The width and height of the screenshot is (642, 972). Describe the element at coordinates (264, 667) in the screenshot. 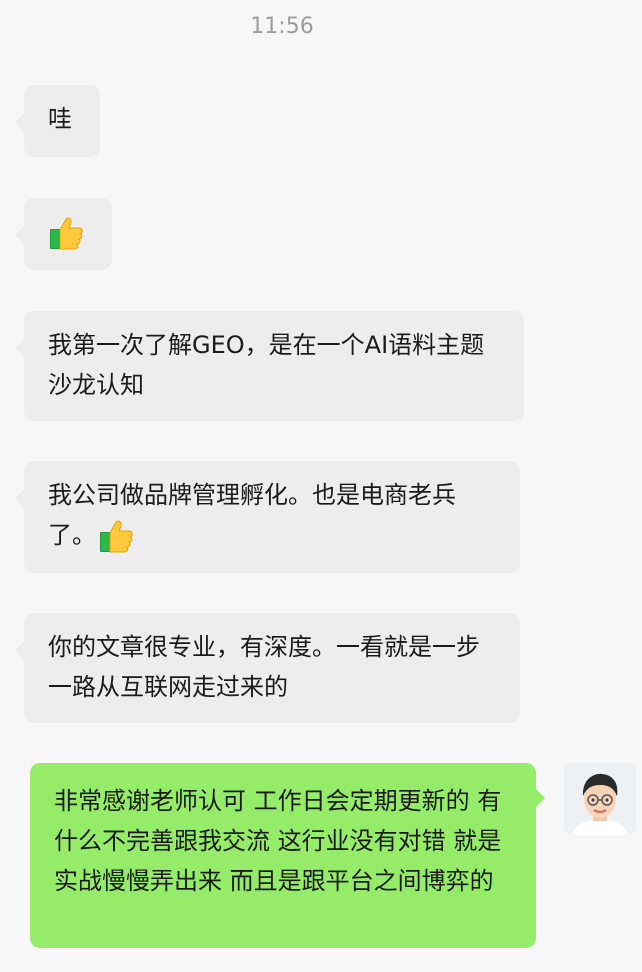

I see `message-text: 你的文章很专业，有深度。一看就是一步一路从互联网走过来的` at that location.